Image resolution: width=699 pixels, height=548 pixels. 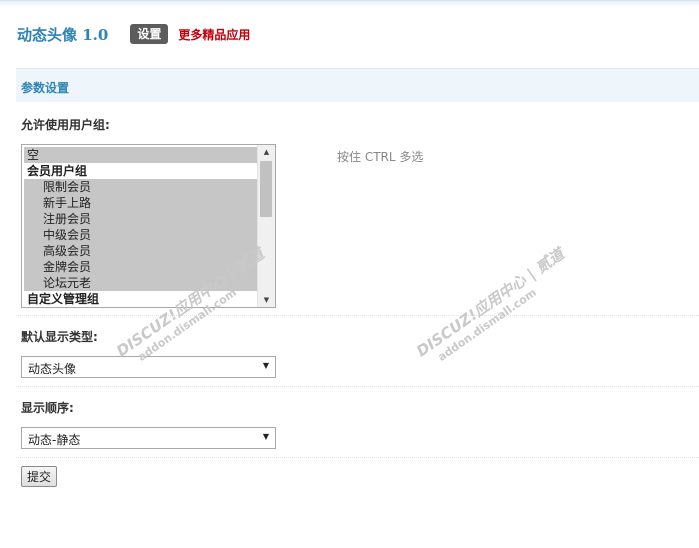 What do you see at coordinates (487, 325) in the screenshot?
I see `watermark-url: addon.dismall.com` at bounding box center [487, 325].